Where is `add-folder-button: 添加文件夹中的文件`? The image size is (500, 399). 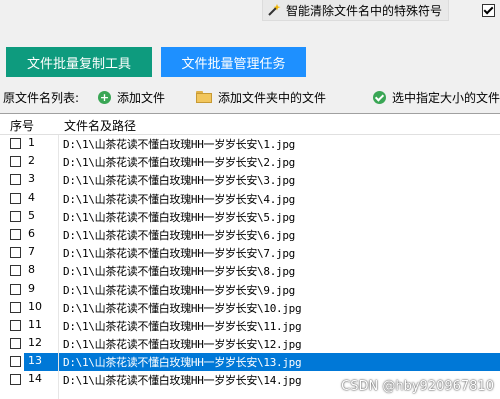
add-folder-button: 添加文件夹中的文件 is located at coordinates (261, 97).